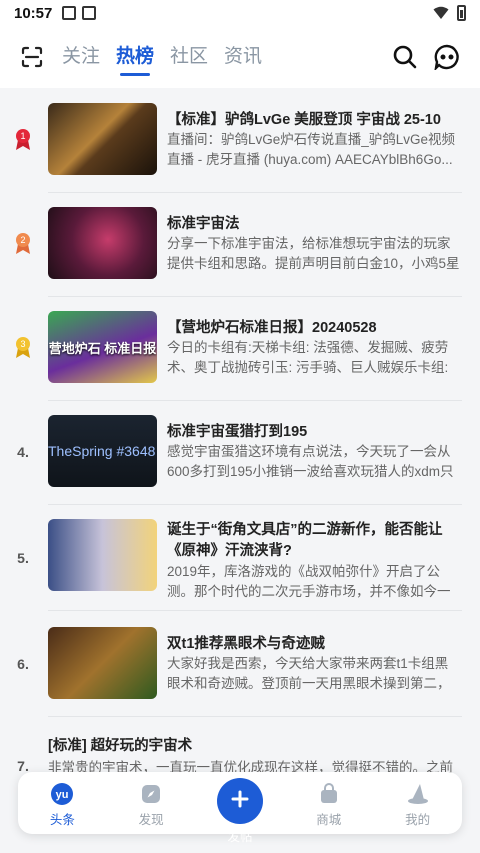  I want to click on message-icon, so click(447, 57).